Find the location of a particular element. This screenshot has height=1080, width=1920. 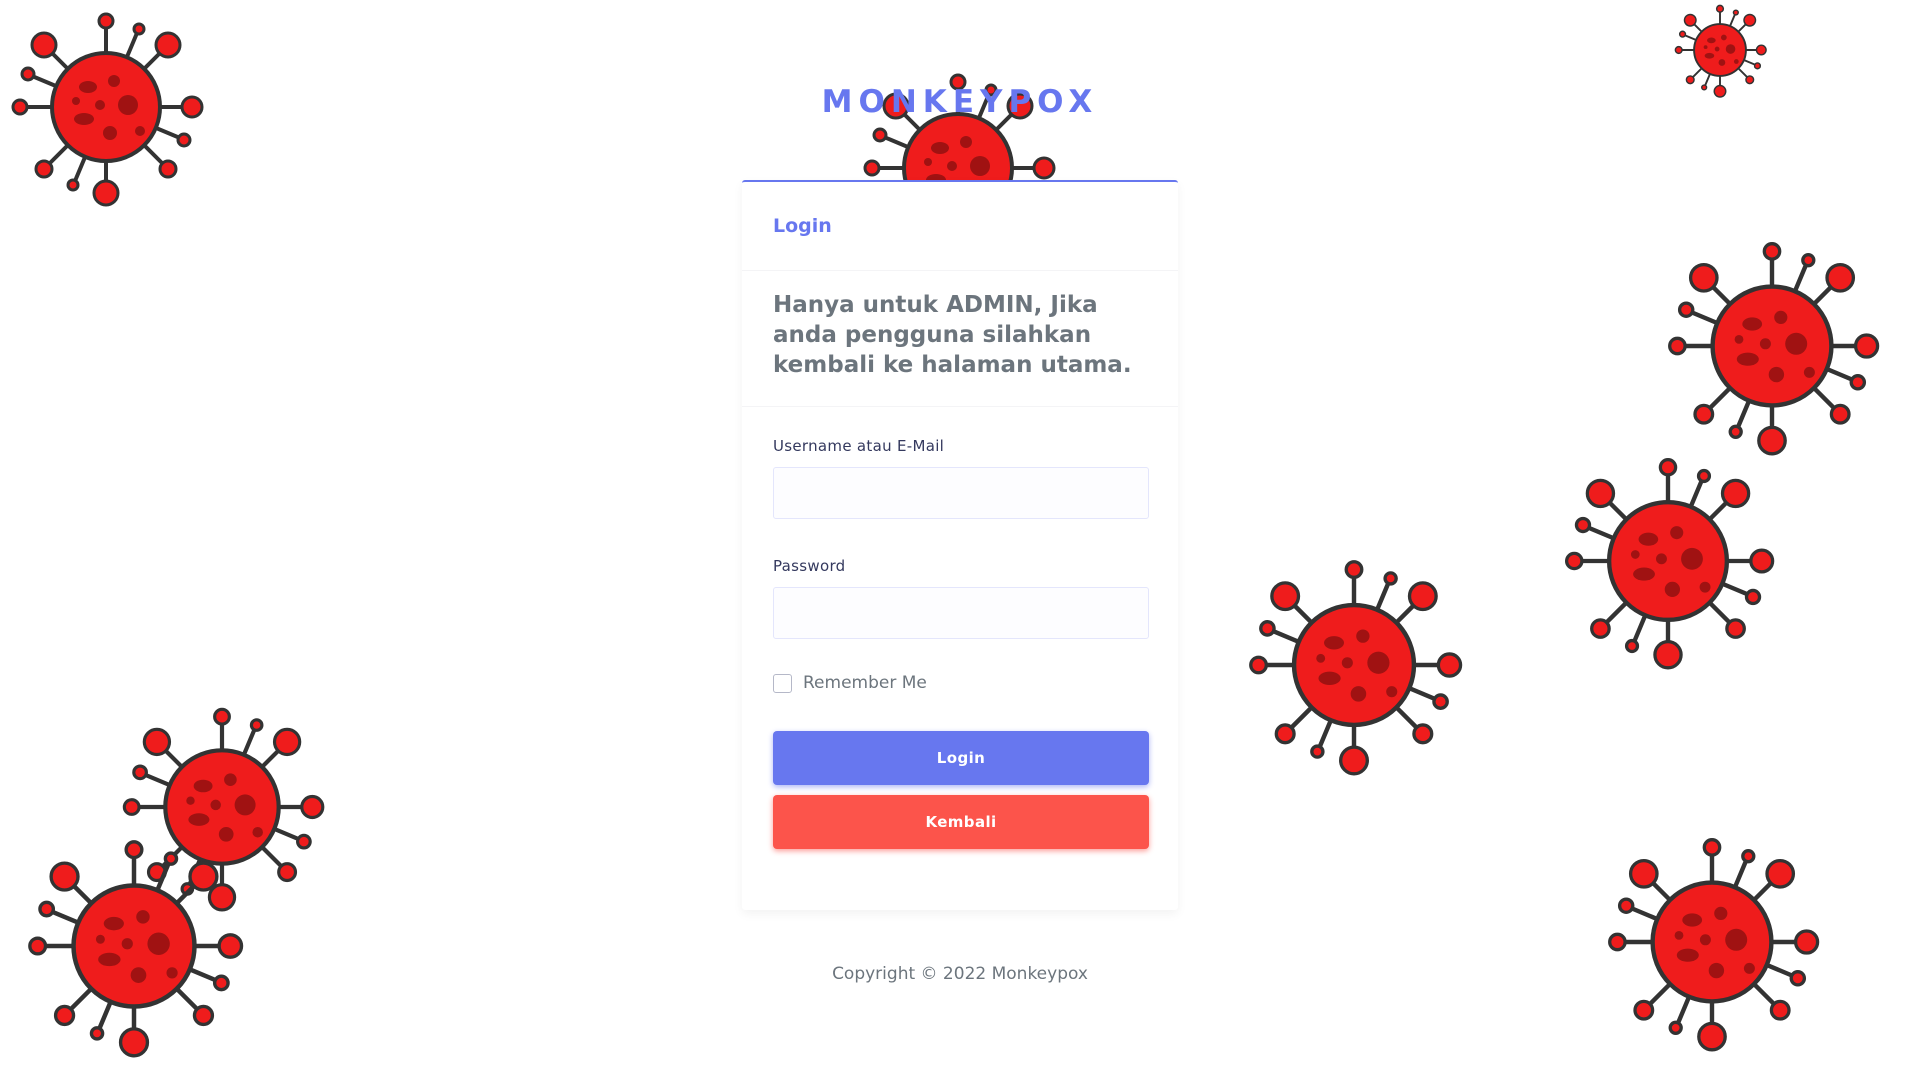

username-group: Username atau E-Mail is located at coordinates (961, 478).